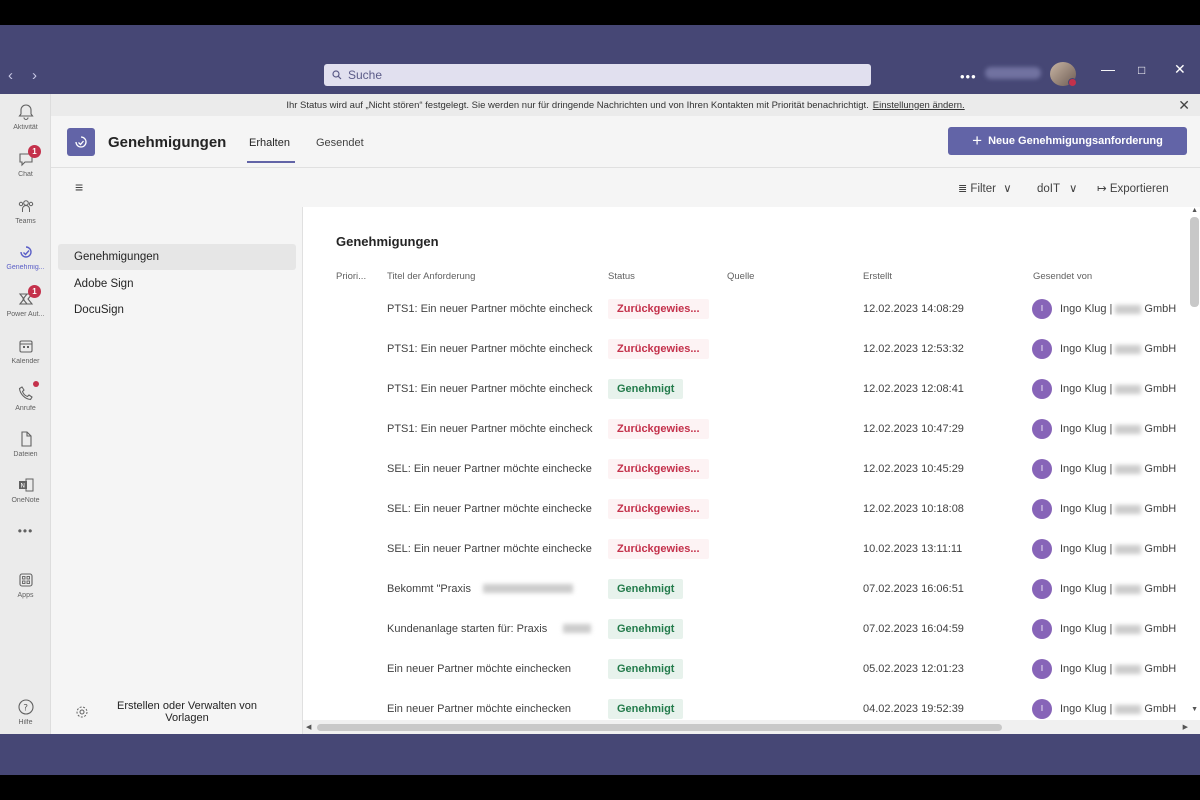 Image resolution: width=1200 pixels, height=800 pixels. What do you see at coordinates (79, 187) in the screenshot?
I see `hamburger-menu-icon: ≡` at bounding box center [79, 187].